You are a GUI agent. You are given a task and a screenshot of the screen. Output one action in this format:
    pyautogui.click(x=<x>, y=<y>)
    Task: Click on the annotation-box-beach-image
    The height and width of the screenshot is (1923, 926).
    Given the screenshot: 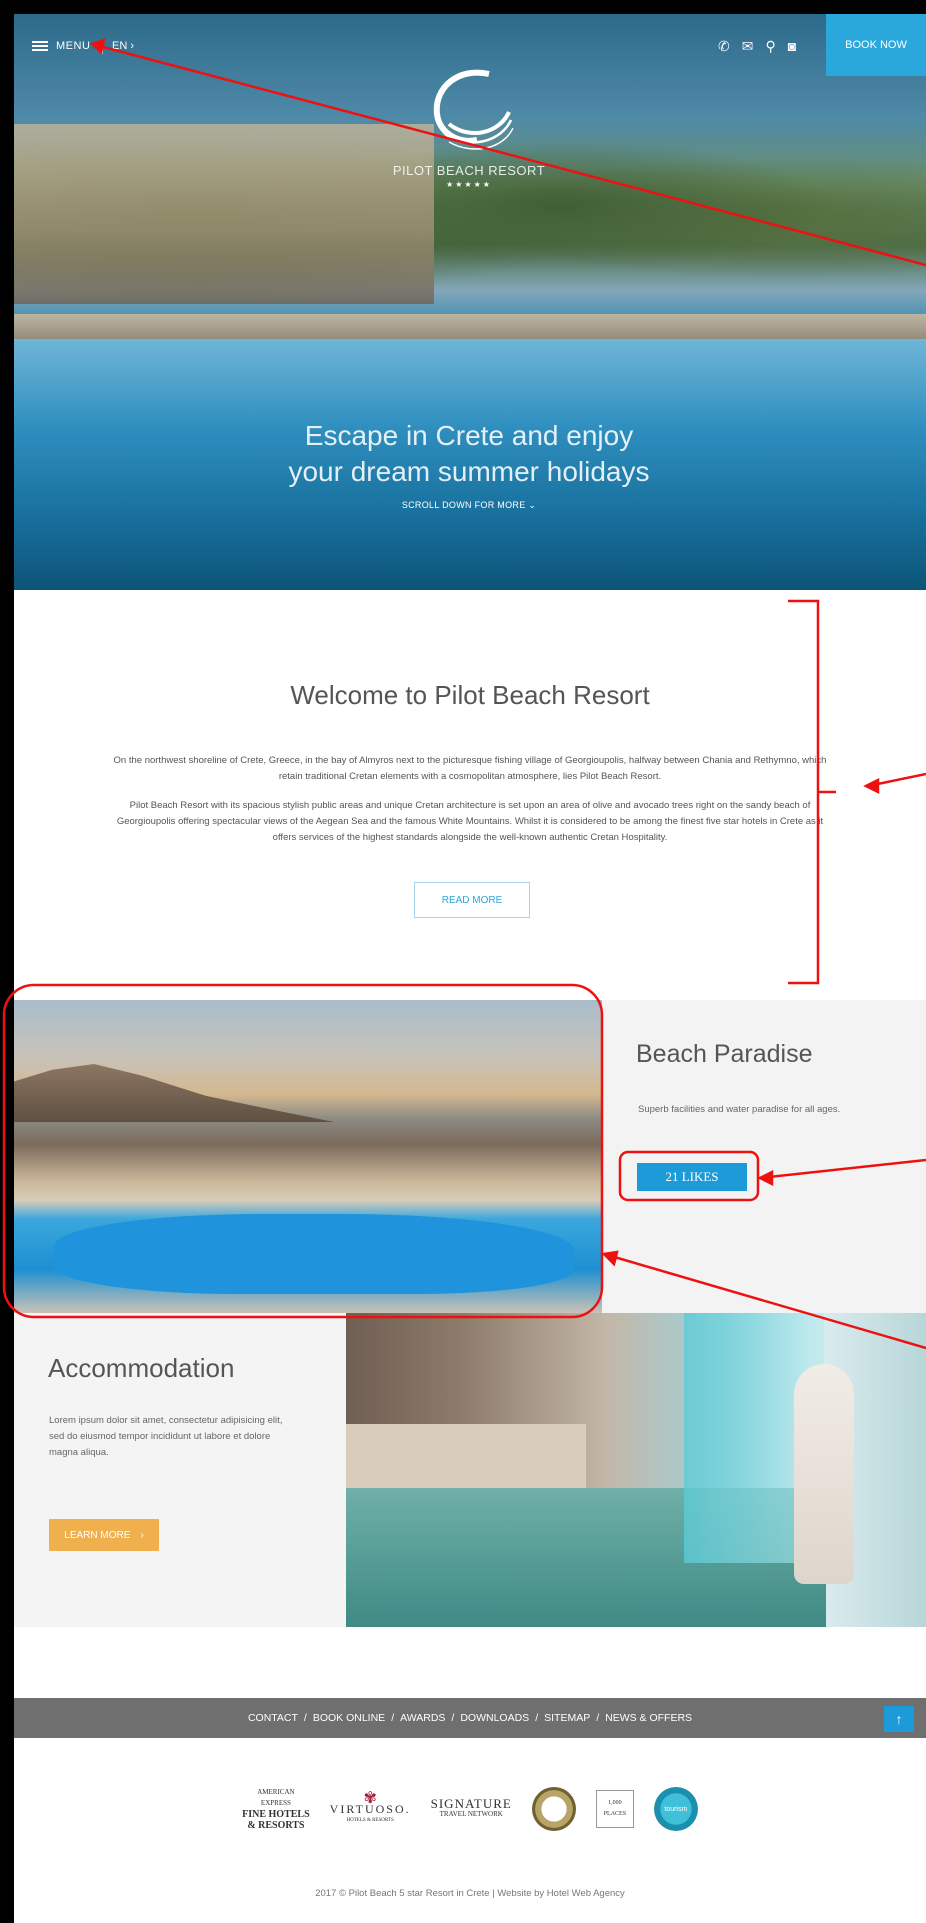 What is the action you would take?
    pyautogui.click(x=303, y=1151)
    